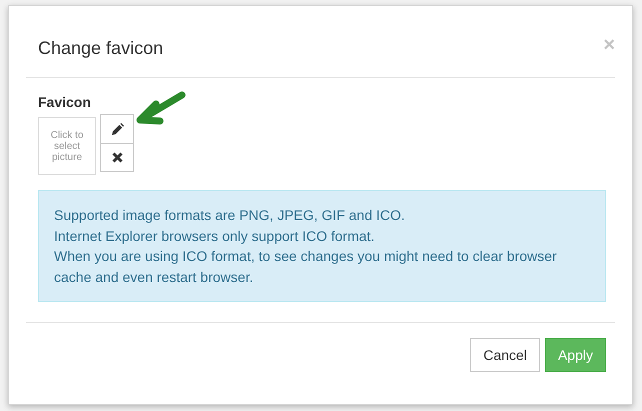 This screenshot has width=642, height=411. Describe the element at coordinates (609, 44) in the screenshot. I see `close-button: ×` at that location.